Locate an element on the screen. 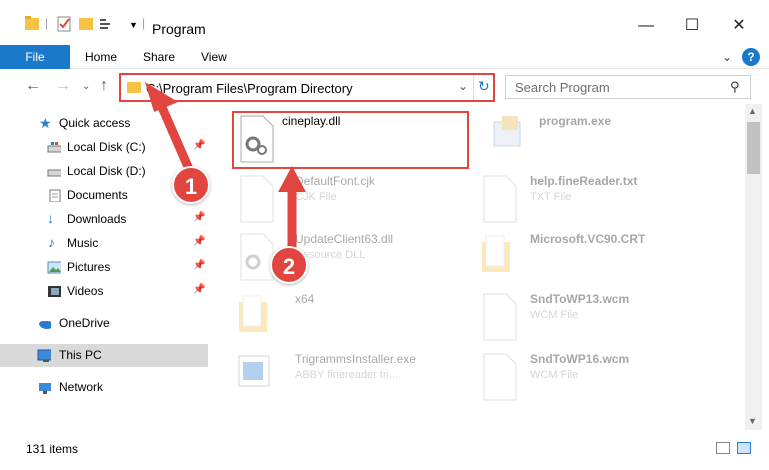 This screenshot has height=470, width=769. sidebar-item-label: Downloads is located at coordinates (97, 219).